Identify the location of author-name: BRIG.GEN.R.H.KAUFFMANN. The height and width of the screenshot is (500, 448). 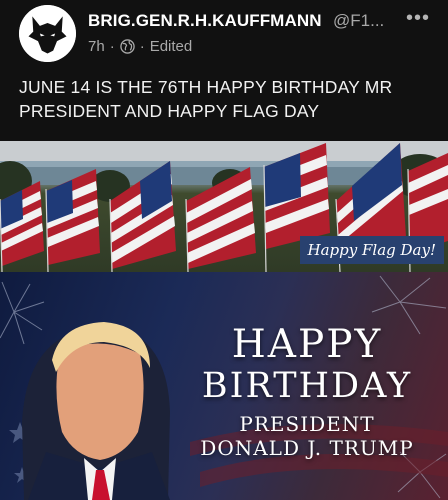
(205, 21).